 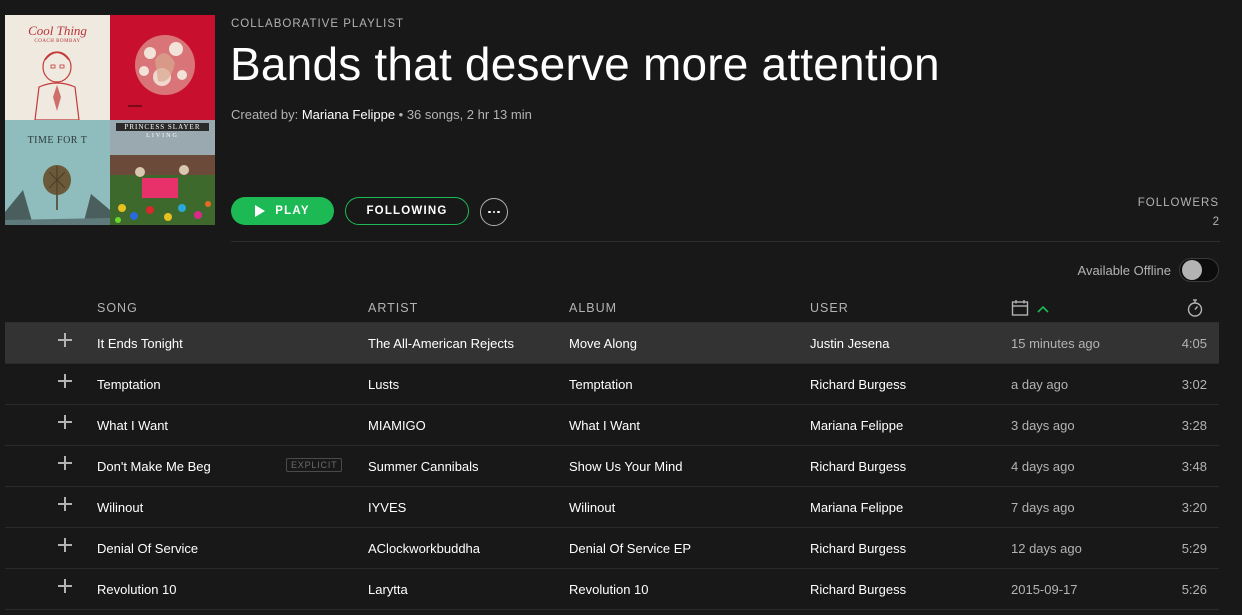 What do you see at coordinates (423, 466) in the screenshot?
I see `track-artist: Summer Cannibals` at bounding box center [423, 466].